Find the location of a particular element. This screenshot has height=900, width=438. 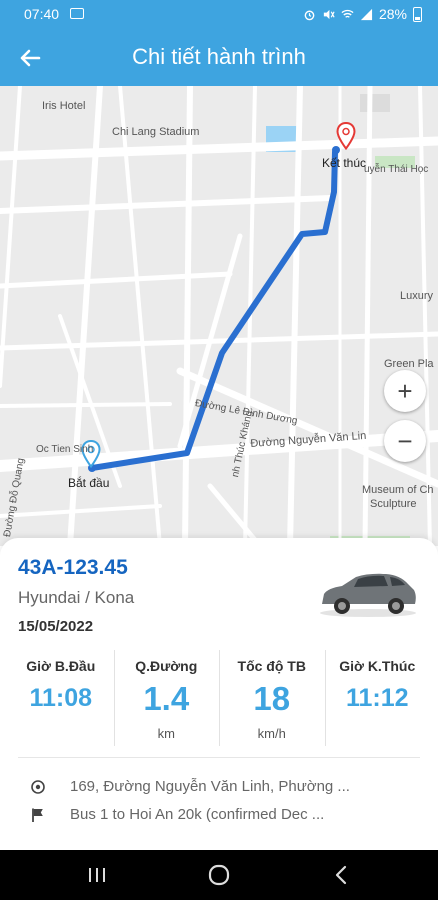

stat-start-time: Giờ B.Đầu 11:08 is located at coordinates (61, 697).